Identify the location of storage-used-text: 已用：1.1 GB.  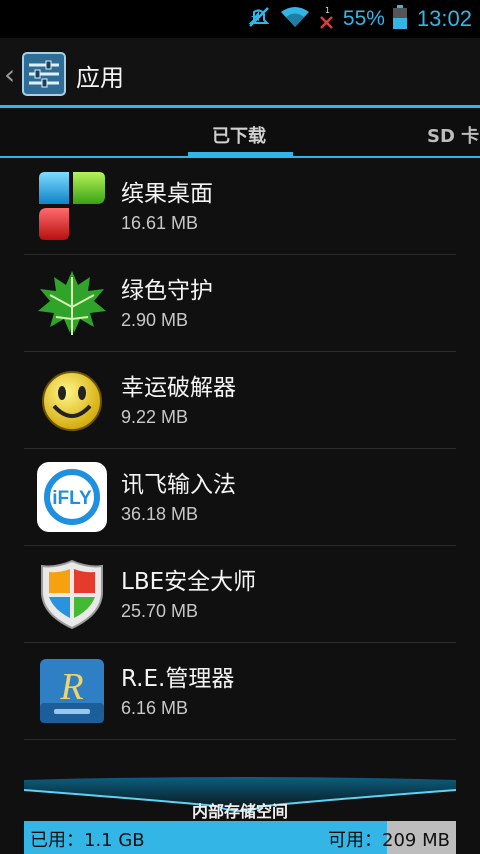
(87, 840).